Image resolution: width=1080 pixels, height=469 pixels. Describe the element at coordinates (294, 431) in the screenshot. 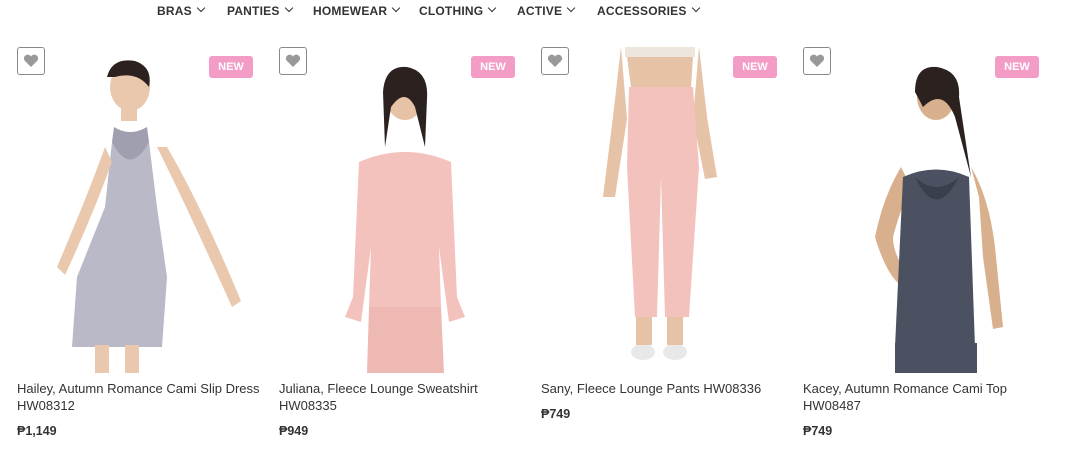

I see `product-price: ₱949` at that location.